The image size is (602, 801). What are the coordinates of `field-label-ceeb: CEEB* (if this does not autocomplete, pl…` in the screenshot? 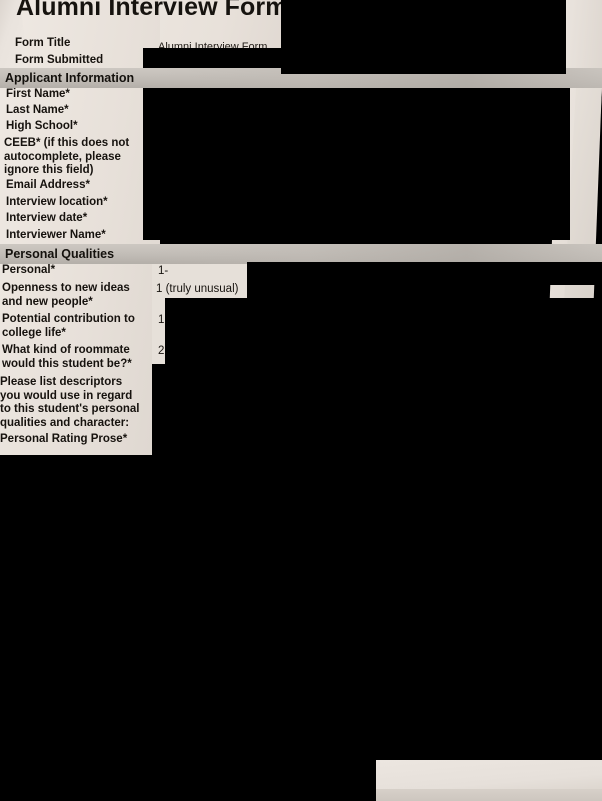 It's located at (67, 156).